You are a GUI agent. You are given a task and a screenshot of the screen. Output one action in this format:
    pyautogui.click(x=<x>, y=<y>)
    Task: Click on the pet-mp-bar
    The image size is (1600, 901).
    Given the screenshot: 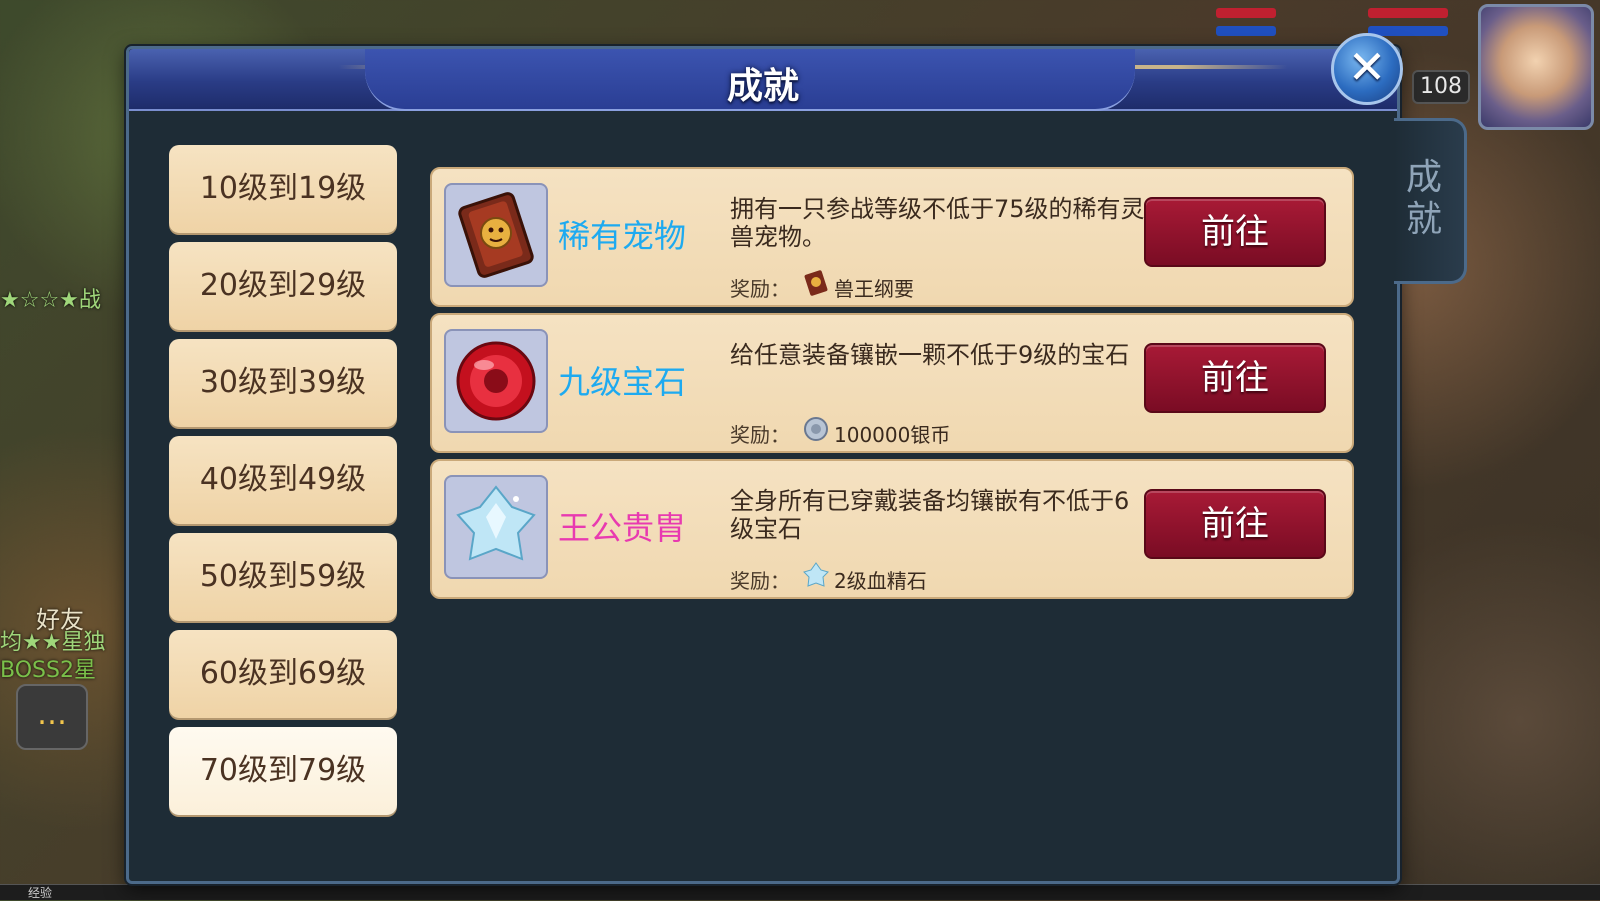 What is the action you would take?
    pyautogui.click(x=1246, y=31)
    